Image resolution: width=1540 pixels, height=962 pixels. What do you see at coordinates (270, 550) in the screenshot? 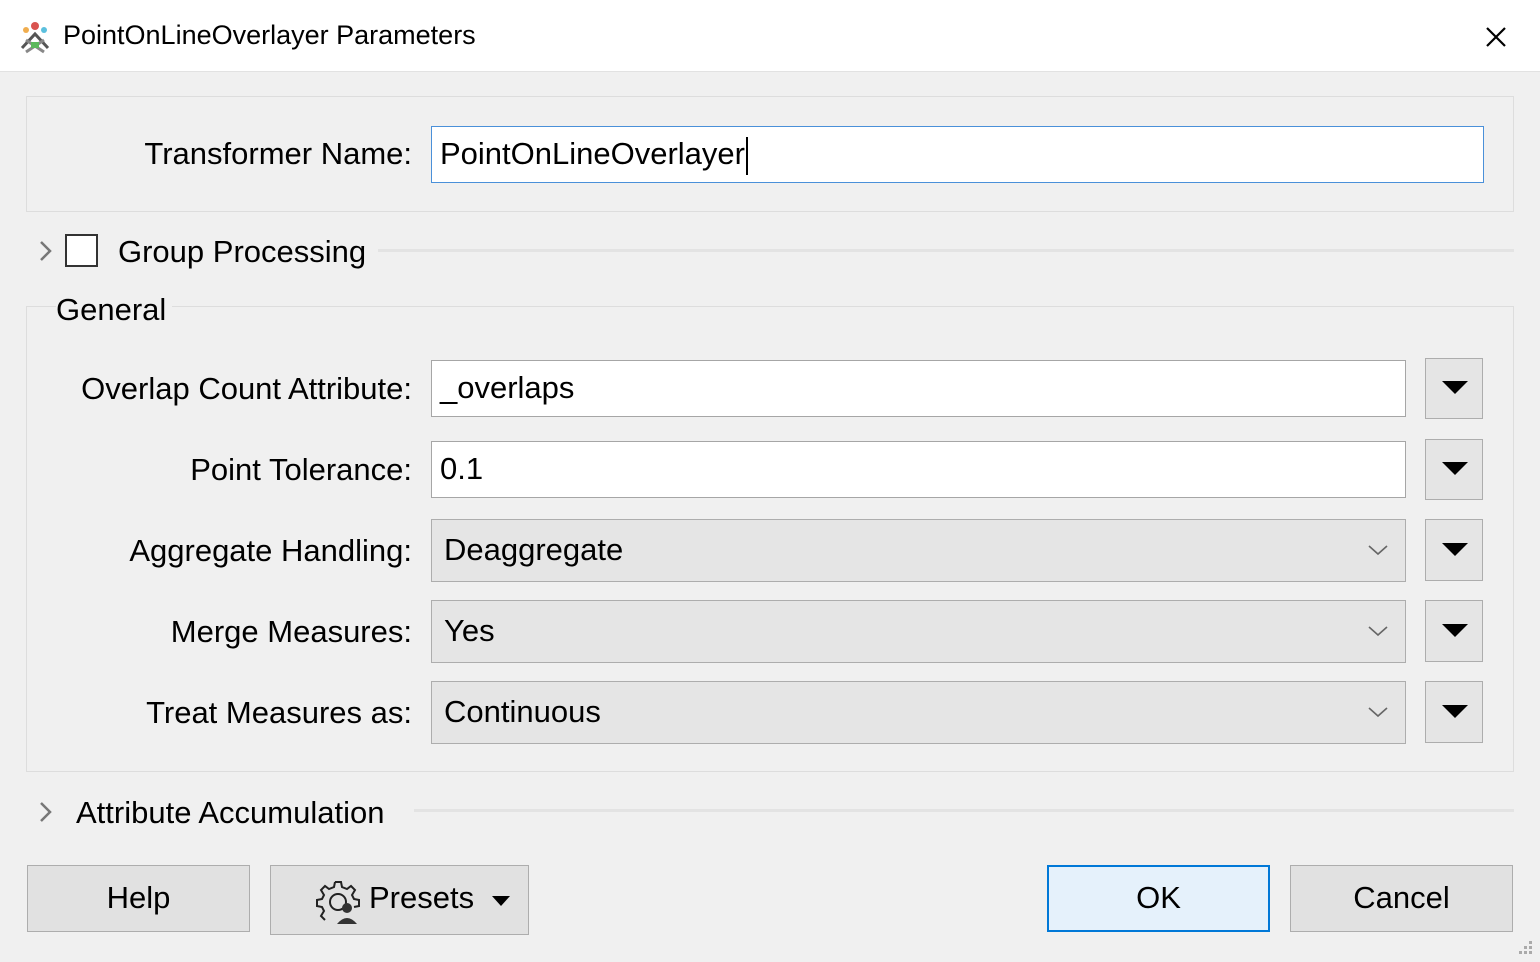
I see `aggregate-handling-label: Aggregate Handling:` at bounding box center [270, 550].